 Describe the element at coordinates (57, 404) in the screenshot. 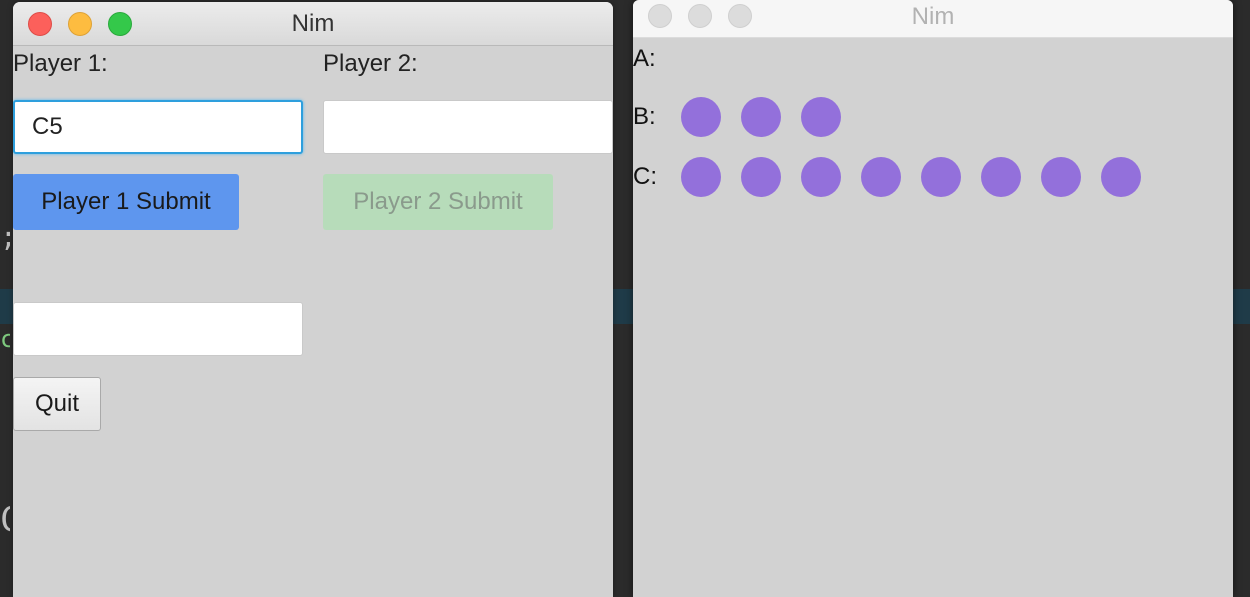

I see `quit-button: Quit` at that location.